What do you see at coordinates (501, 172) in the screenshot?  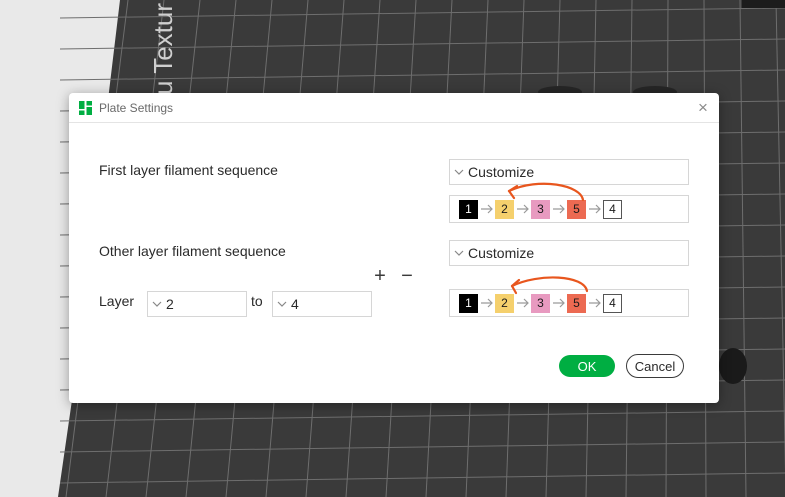 I see `first-layer-mode-value: Customize` at bounding box center [501, 172].